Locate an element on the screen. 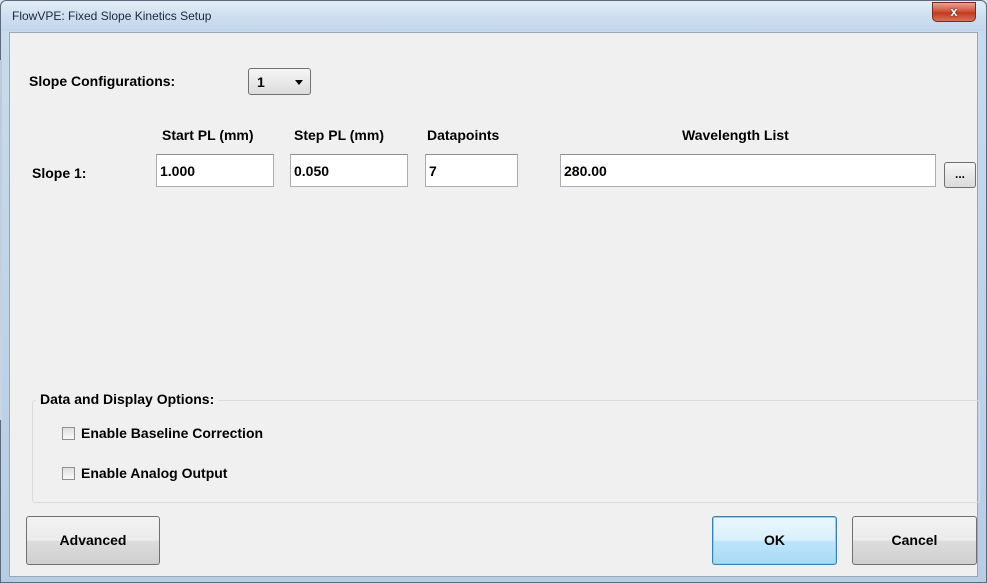  close-button: x is located at coordinates (954, 12).